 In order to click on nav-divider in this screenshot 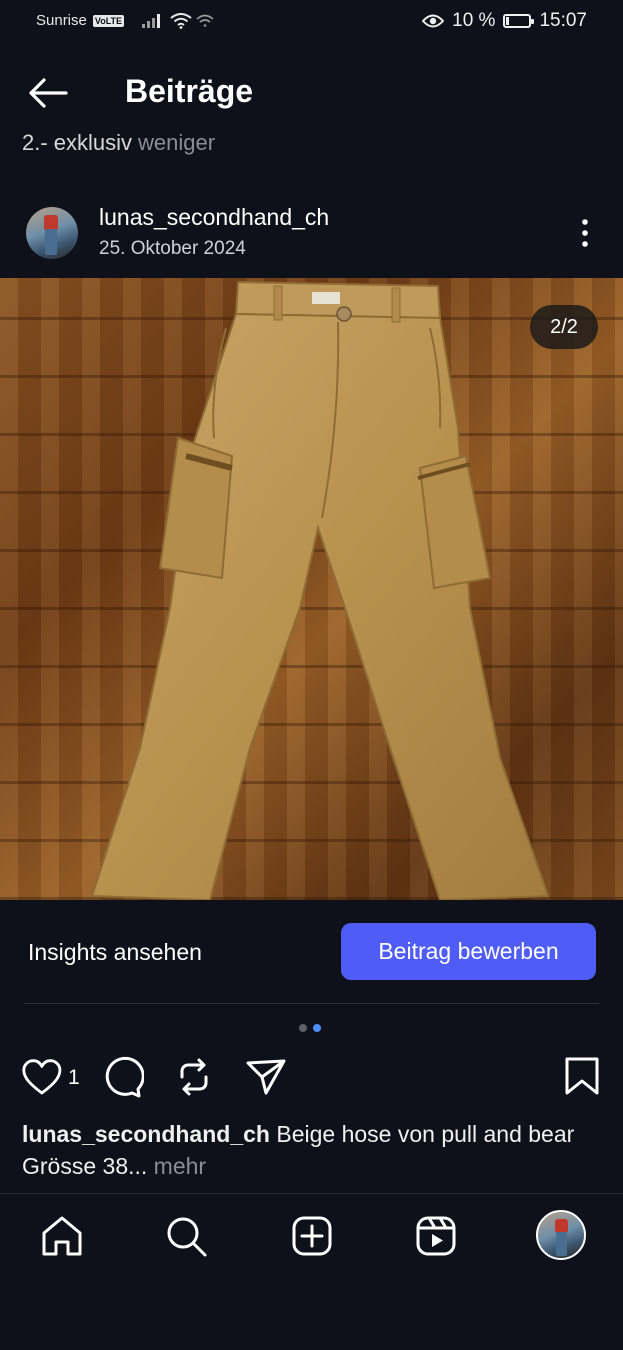, I will do `click(311, 1193)`.